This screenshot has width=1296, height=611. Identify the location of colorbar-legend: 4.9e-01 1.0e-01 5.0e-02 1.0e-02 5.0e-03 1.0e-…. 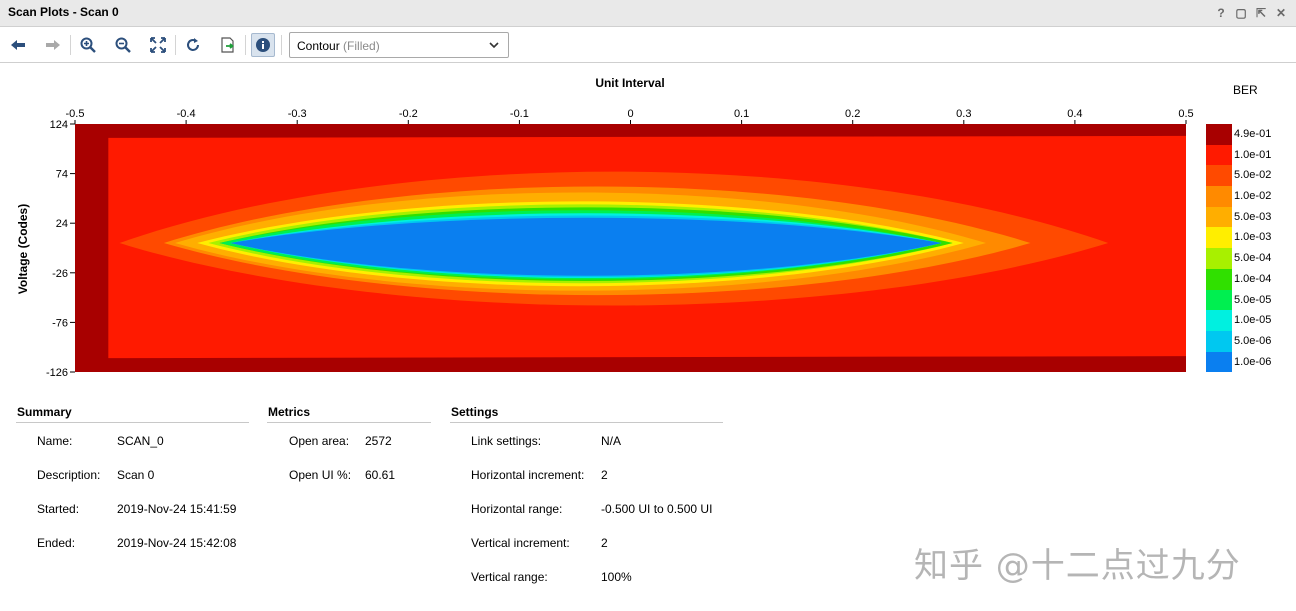
(1246, 248).